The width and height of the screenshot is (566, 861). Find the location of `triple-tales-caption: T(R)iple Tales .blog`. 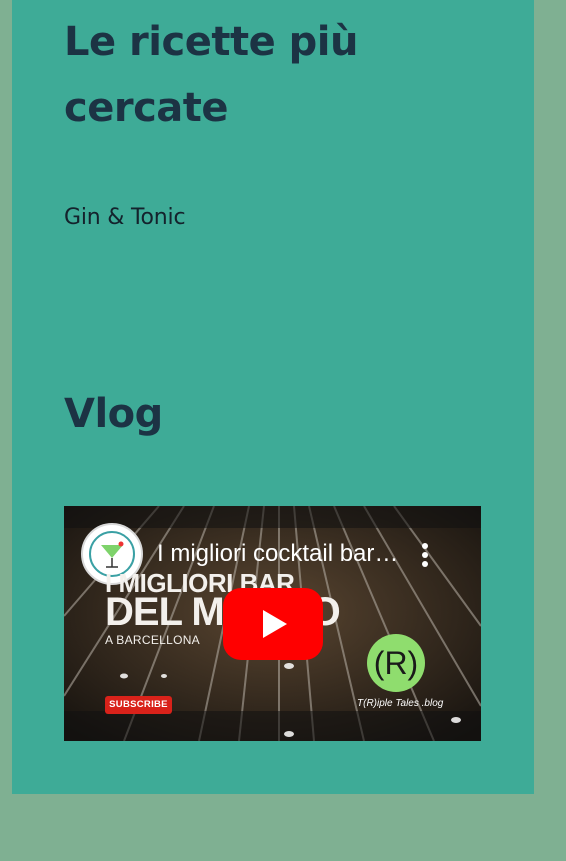

triple-tales-caption: T(R)iple Tales .blog is located at coordinates (400, 703).